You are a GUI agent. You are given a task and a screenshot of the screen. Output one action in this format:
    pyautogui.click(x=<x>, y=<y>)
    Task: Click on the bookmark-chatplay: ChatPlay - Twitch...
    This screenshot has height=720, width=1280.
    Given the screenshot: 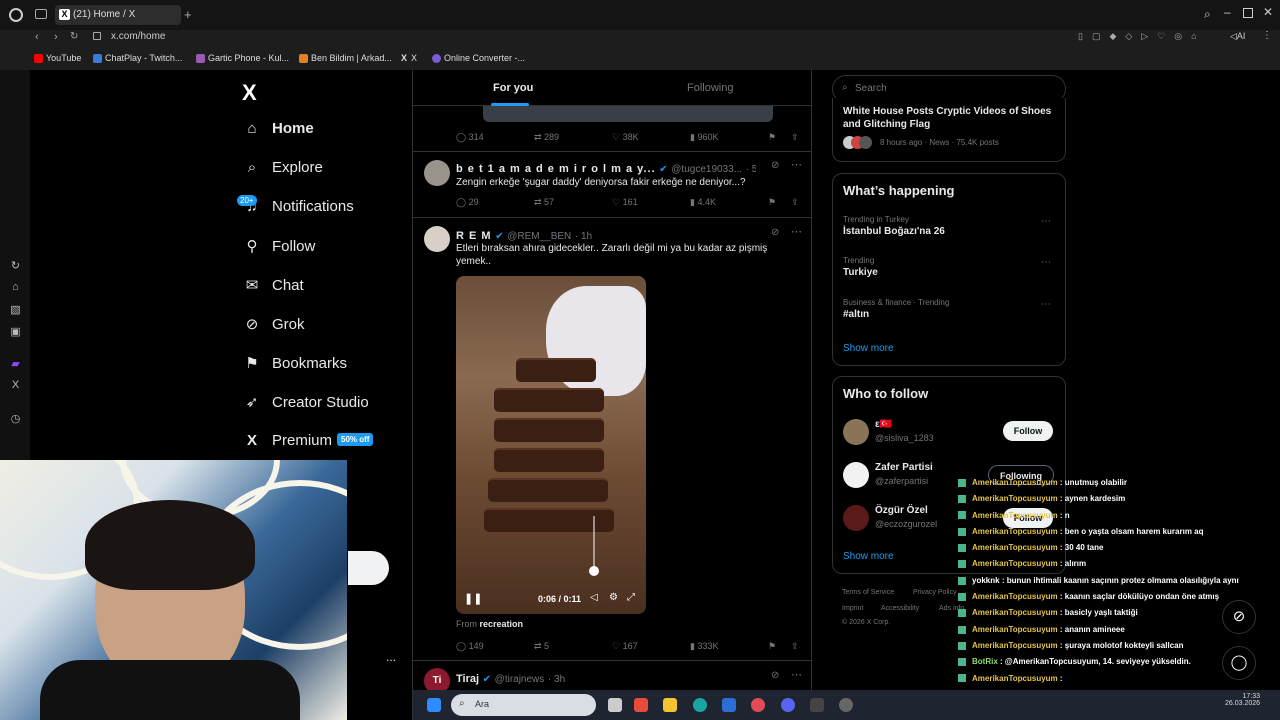 What is the action you would take?
    pyautogui.click(x=137, y=58)
    